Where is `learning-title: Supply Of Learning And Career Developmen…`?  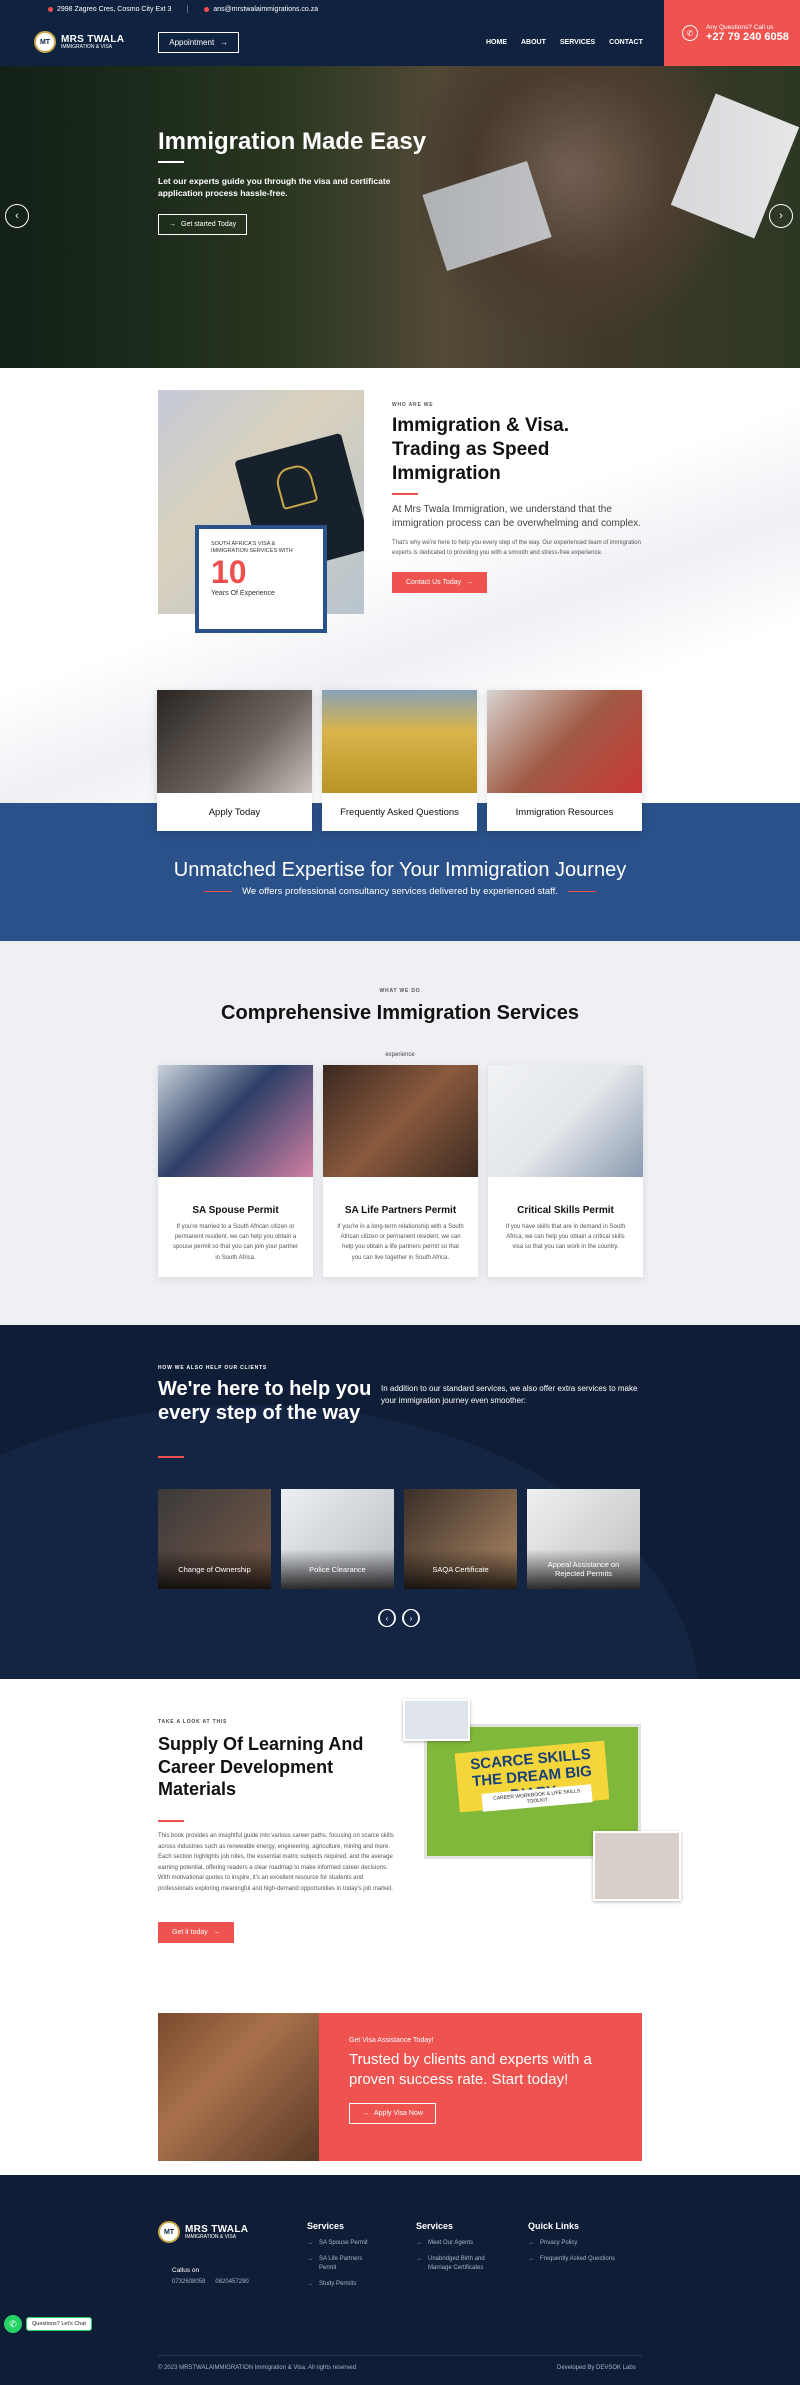
learning-title: Supply Of Learning And Career Developmen… is located at coordinates (261, 1766).